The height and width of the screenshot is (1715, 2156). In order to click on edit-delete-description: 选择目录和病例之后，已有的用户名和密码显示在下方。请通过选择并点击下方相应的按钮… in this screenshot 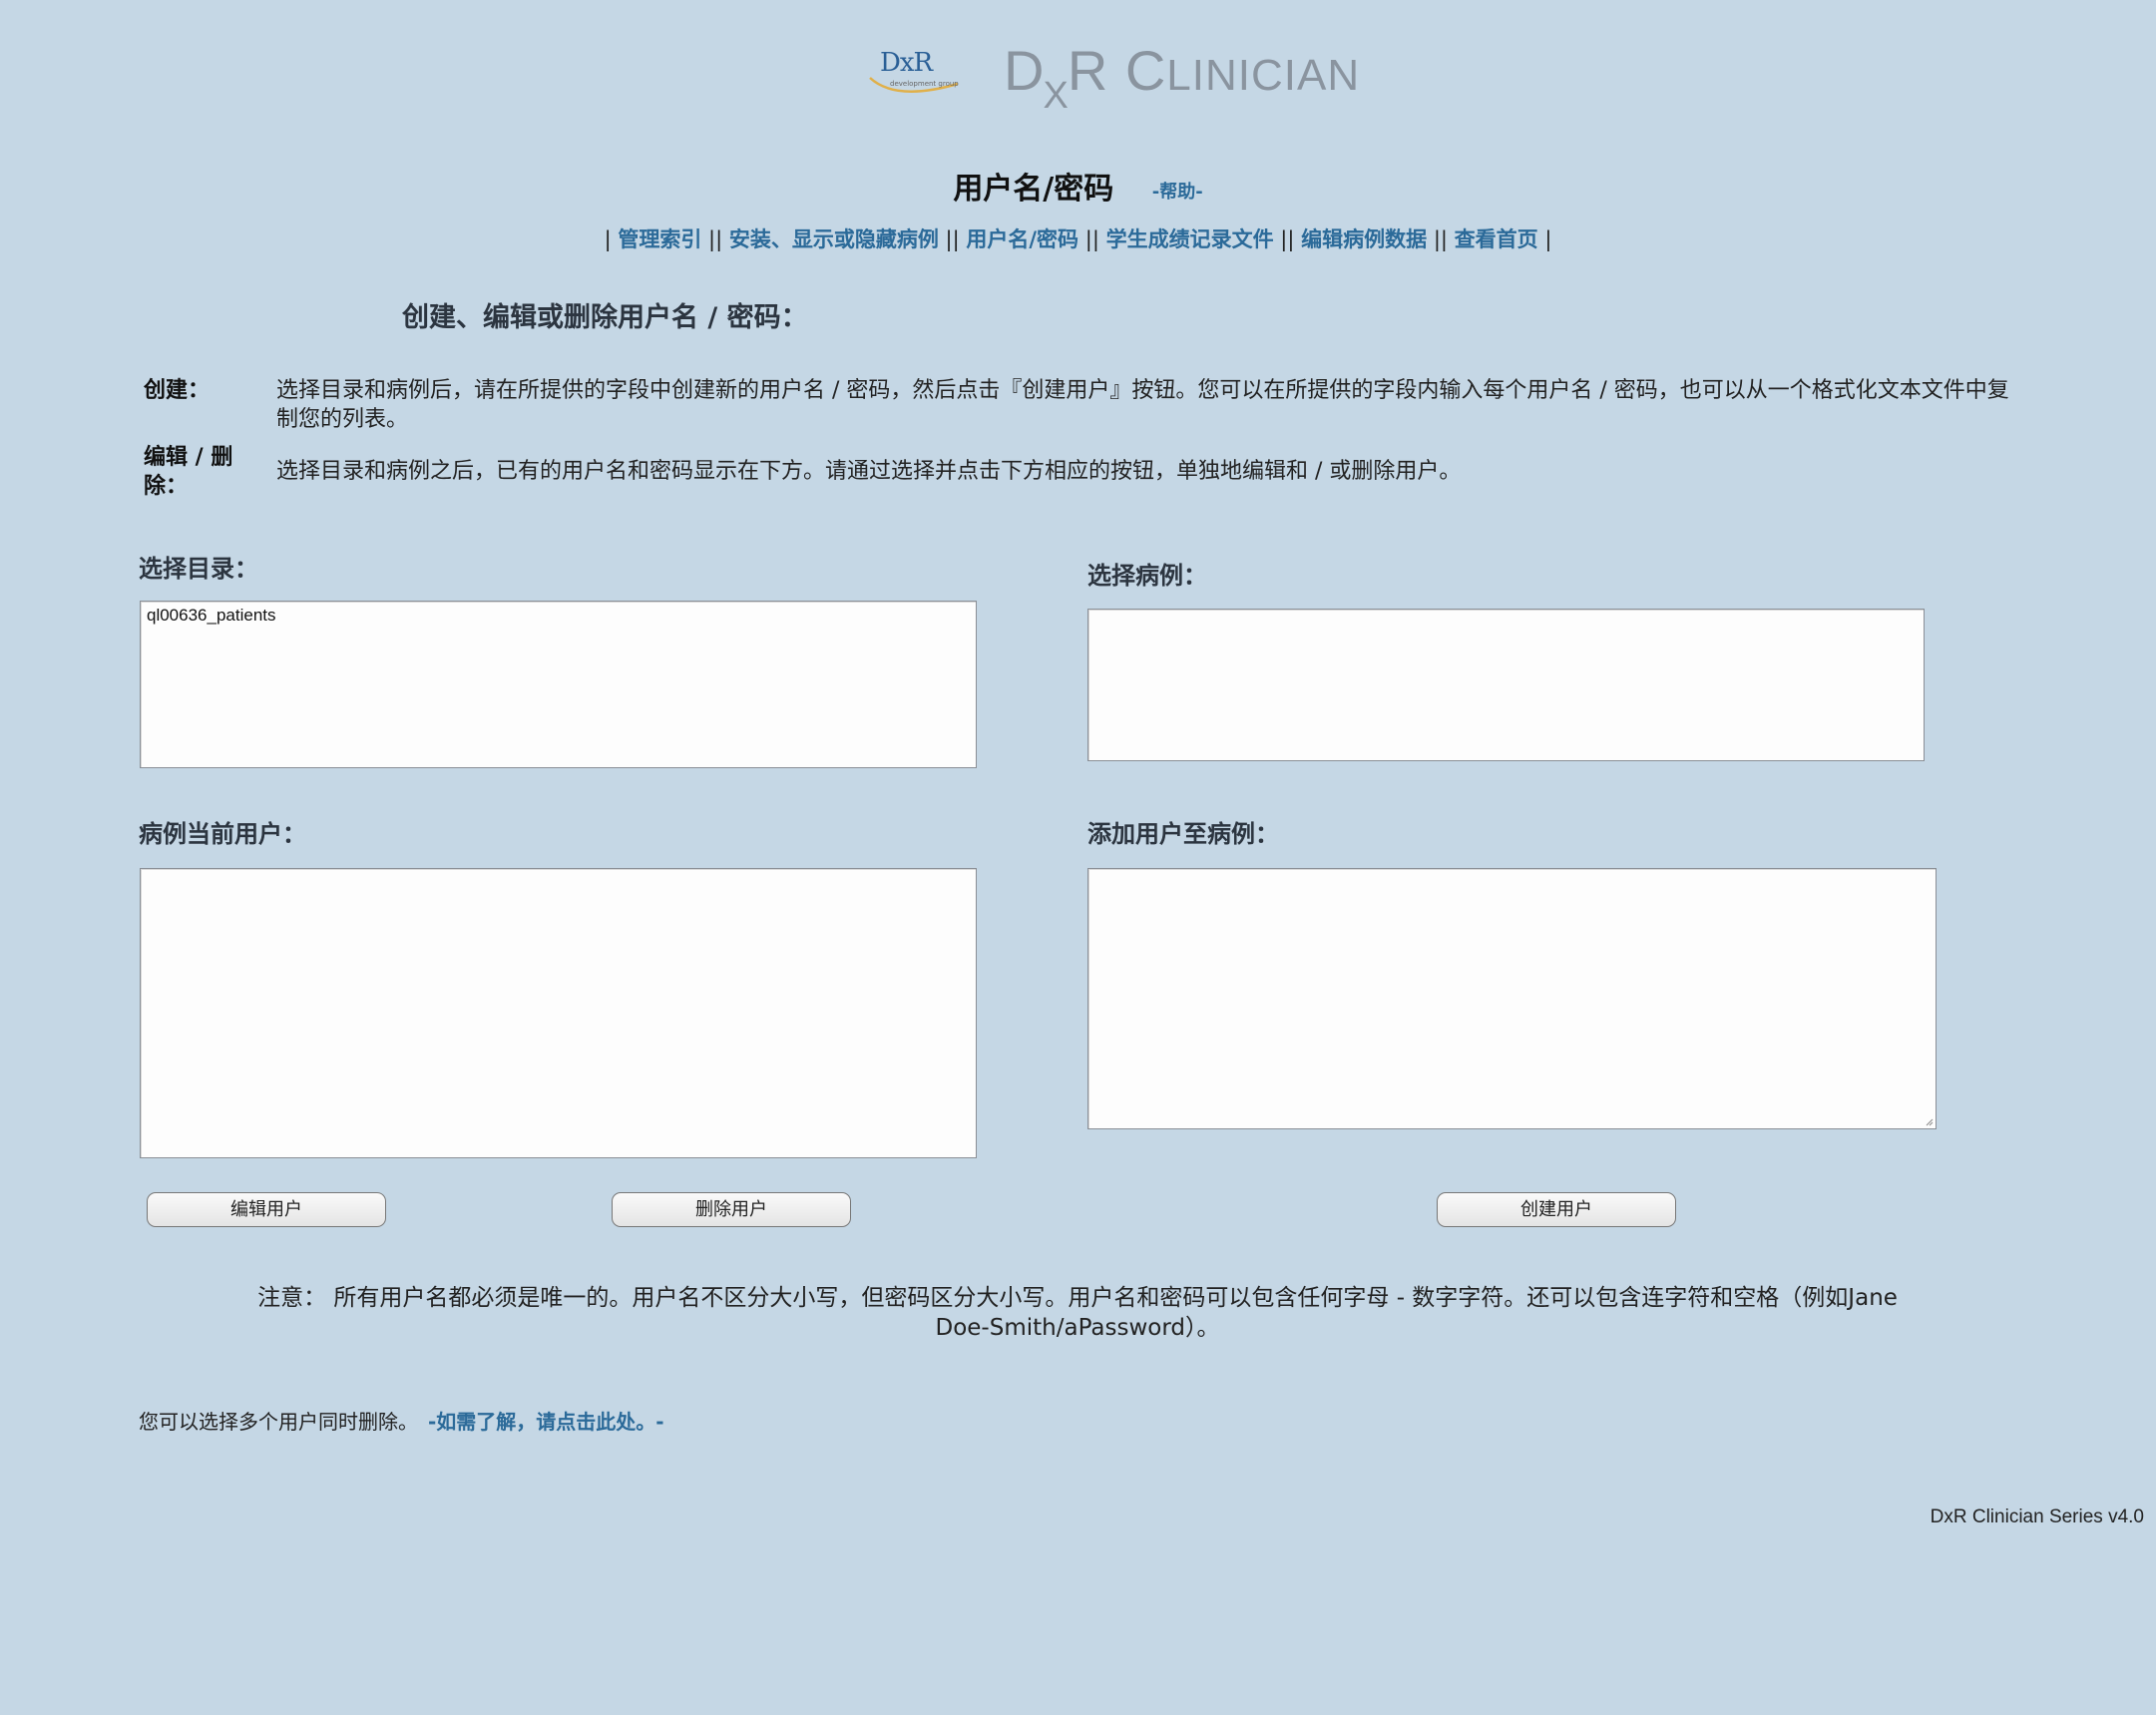, I will do `click(869, 471)`.